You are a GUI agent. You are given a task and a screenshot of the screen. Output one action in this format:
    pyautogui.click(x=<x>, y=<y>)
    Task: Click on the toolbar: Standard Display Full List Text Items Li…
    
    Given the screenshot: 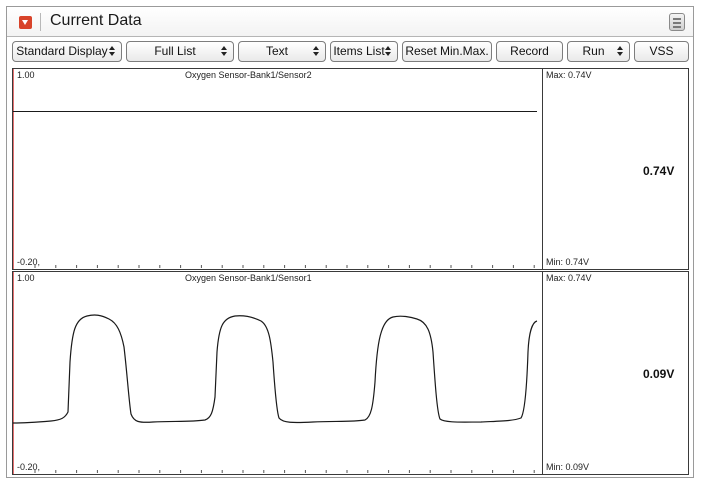 What is the action you would take?
    pyautogui.click(x=350, y=52)
    